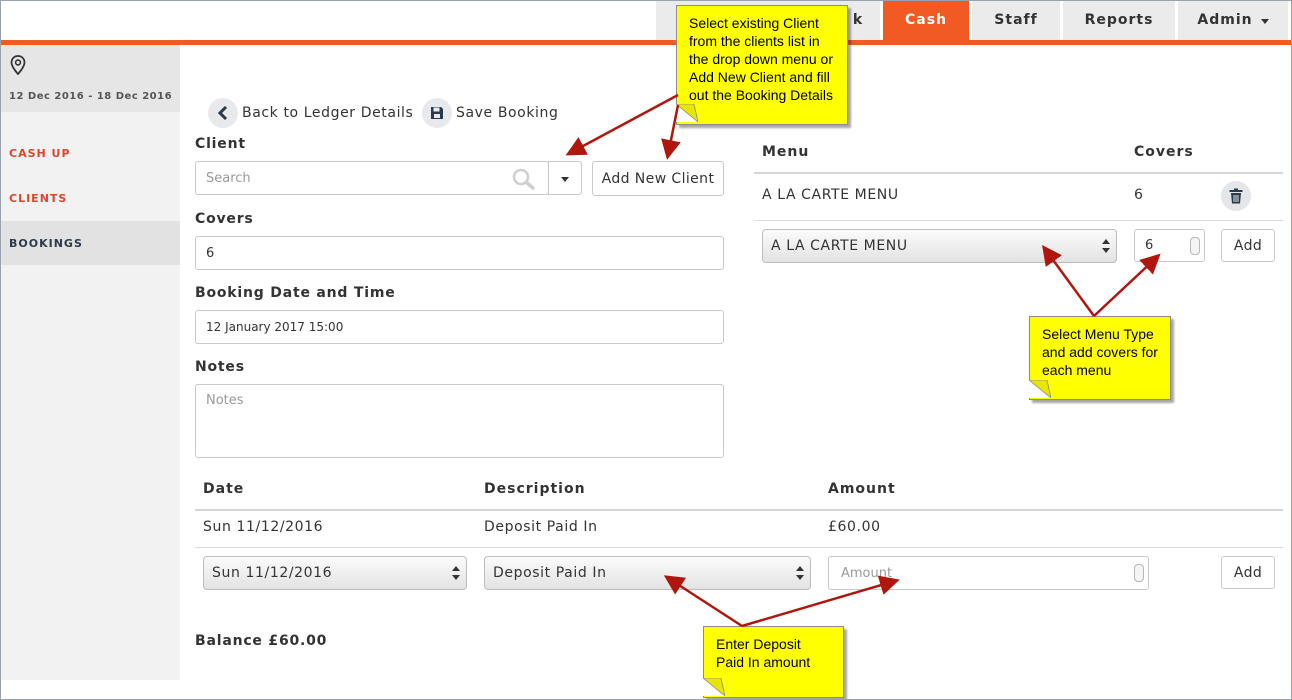 This screenshot has width=1292, height=700. Describe the element at coordinates (926, 20) in the screenshot. I see `nav-tab-cash: Cash` at that location.